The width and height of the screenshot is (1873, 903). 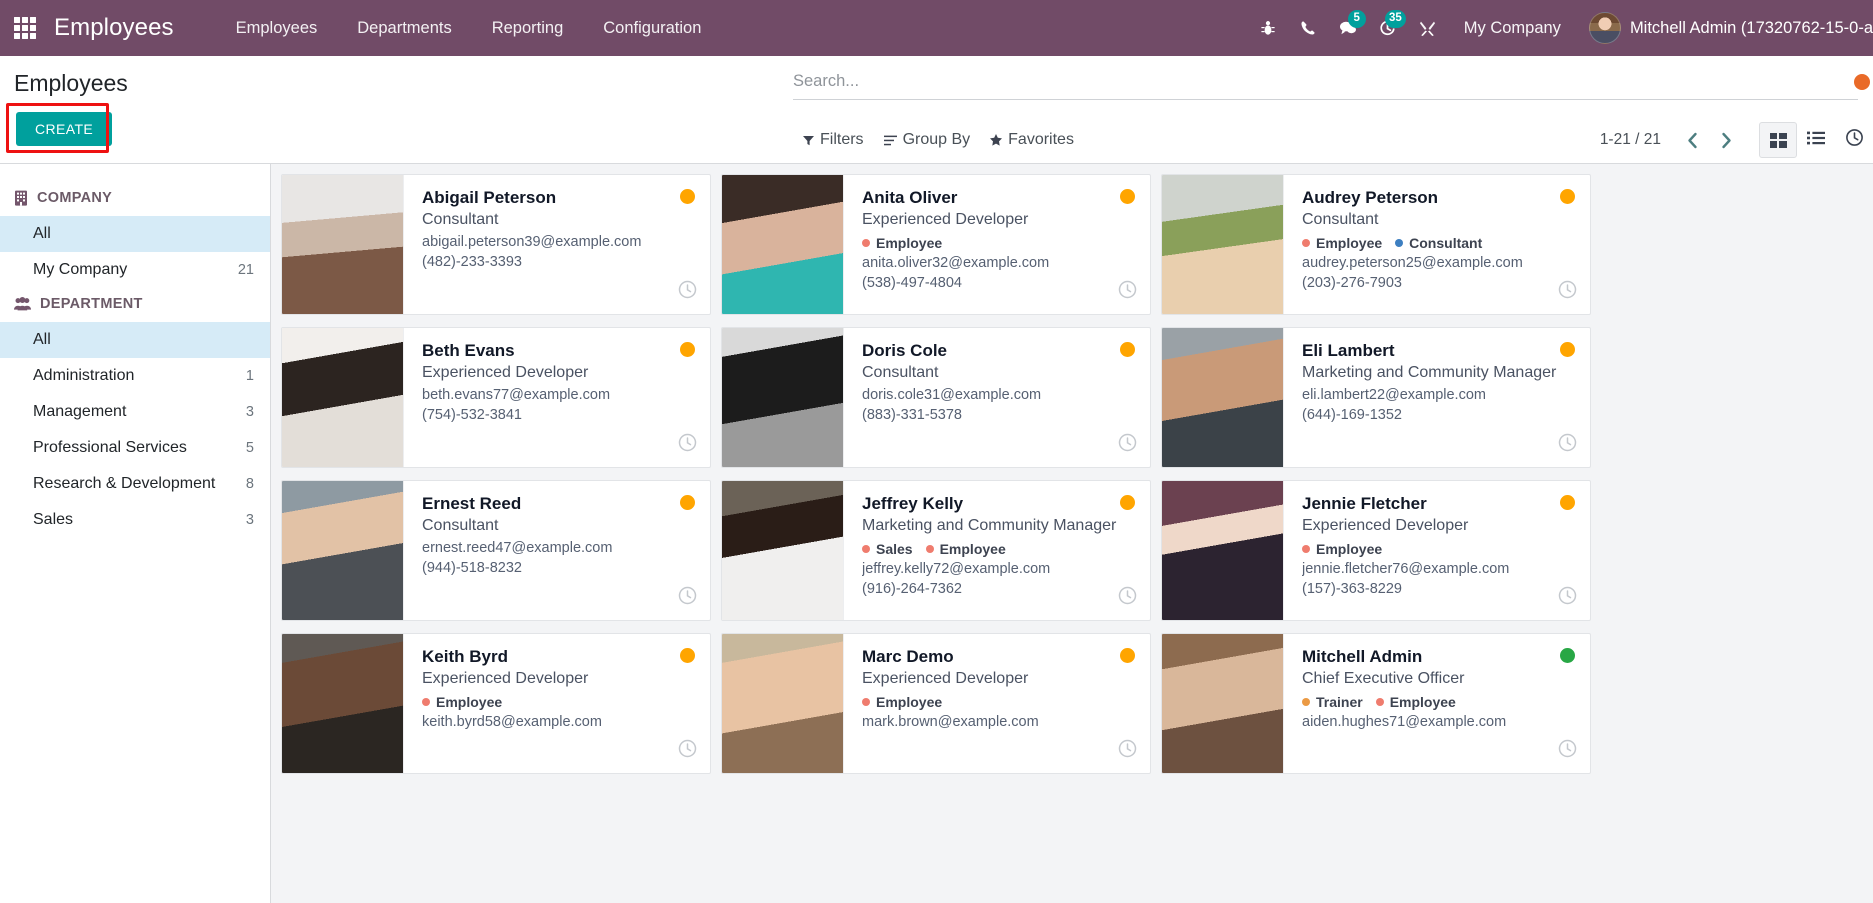 What do you see at coordinates (1725, 28) in the screenshot?
I see `user-menu: Mitchell Admin (17320762-15-0-a` at bounding box center [1725, 28].